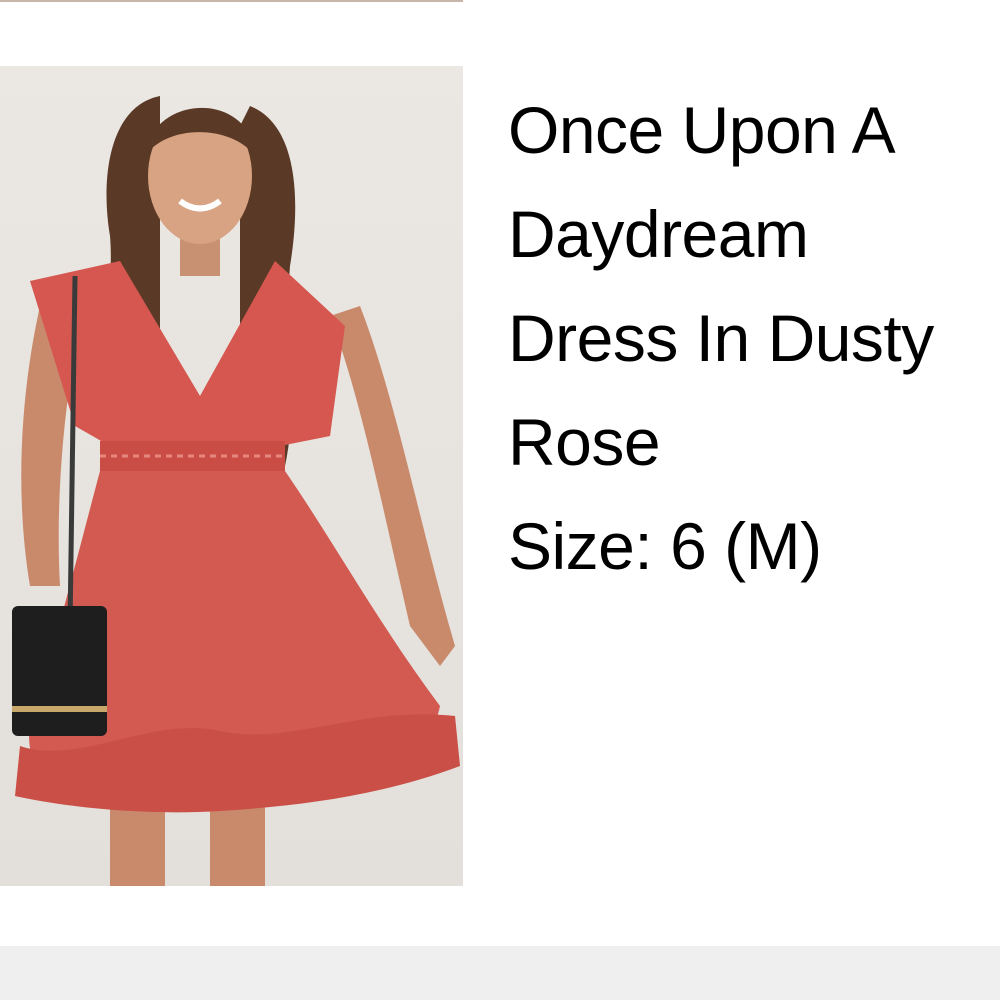 This screenshot has width=1000, height=1000. I want to click on product-size: Size: 6 (M), so click(665, 546).